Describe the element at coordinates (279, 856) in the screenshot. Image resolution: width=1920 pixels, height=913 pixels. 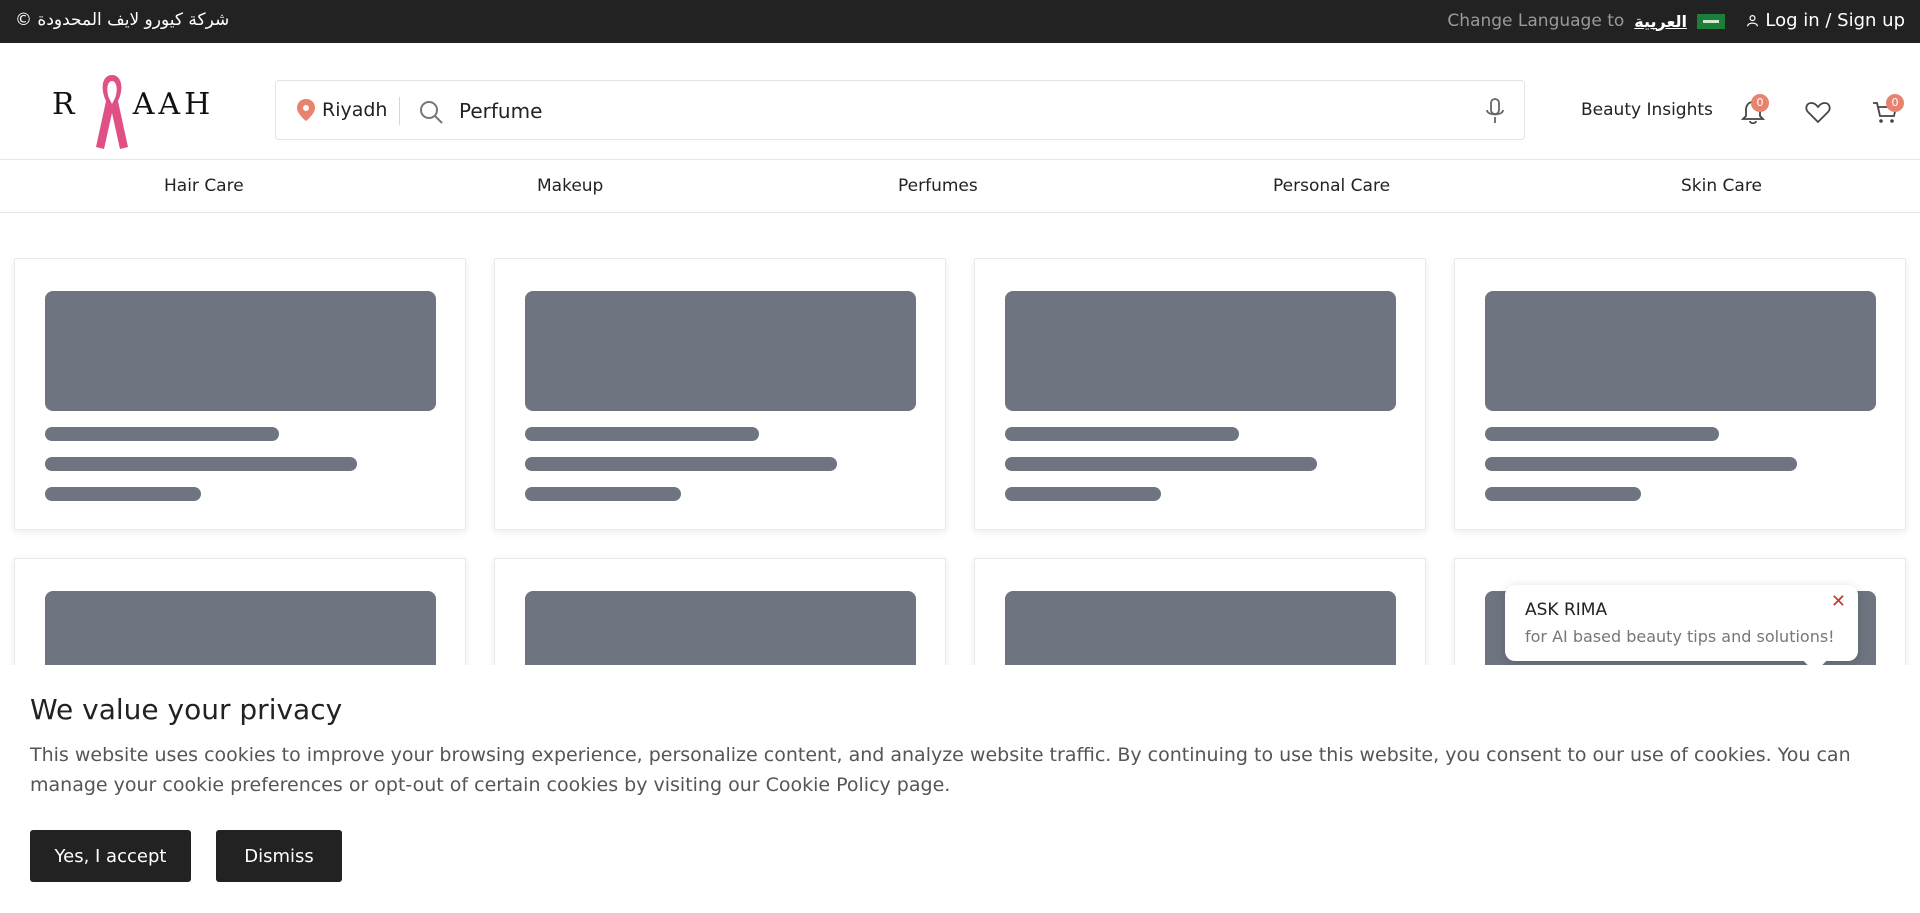
I see `dismiss-cookies-button: Dismiss` at that location.